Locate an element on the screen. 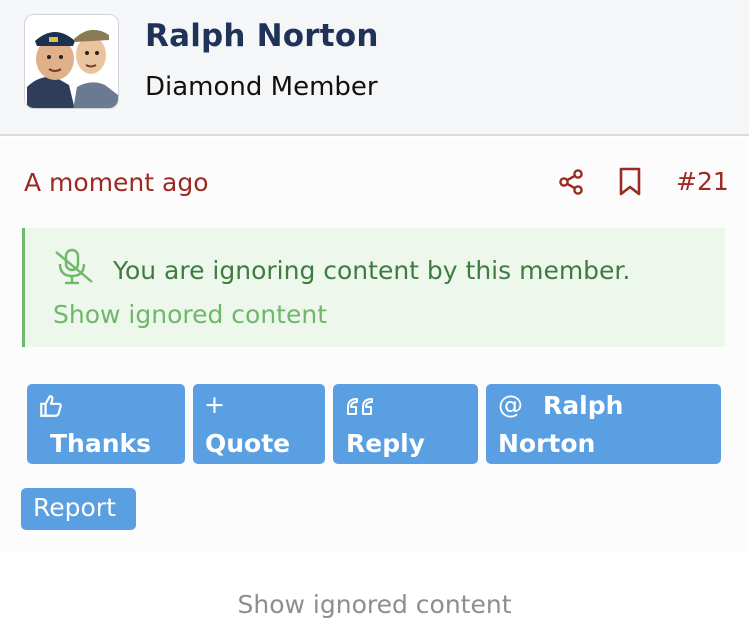  mute-icon is located at coordinates (74, 266).